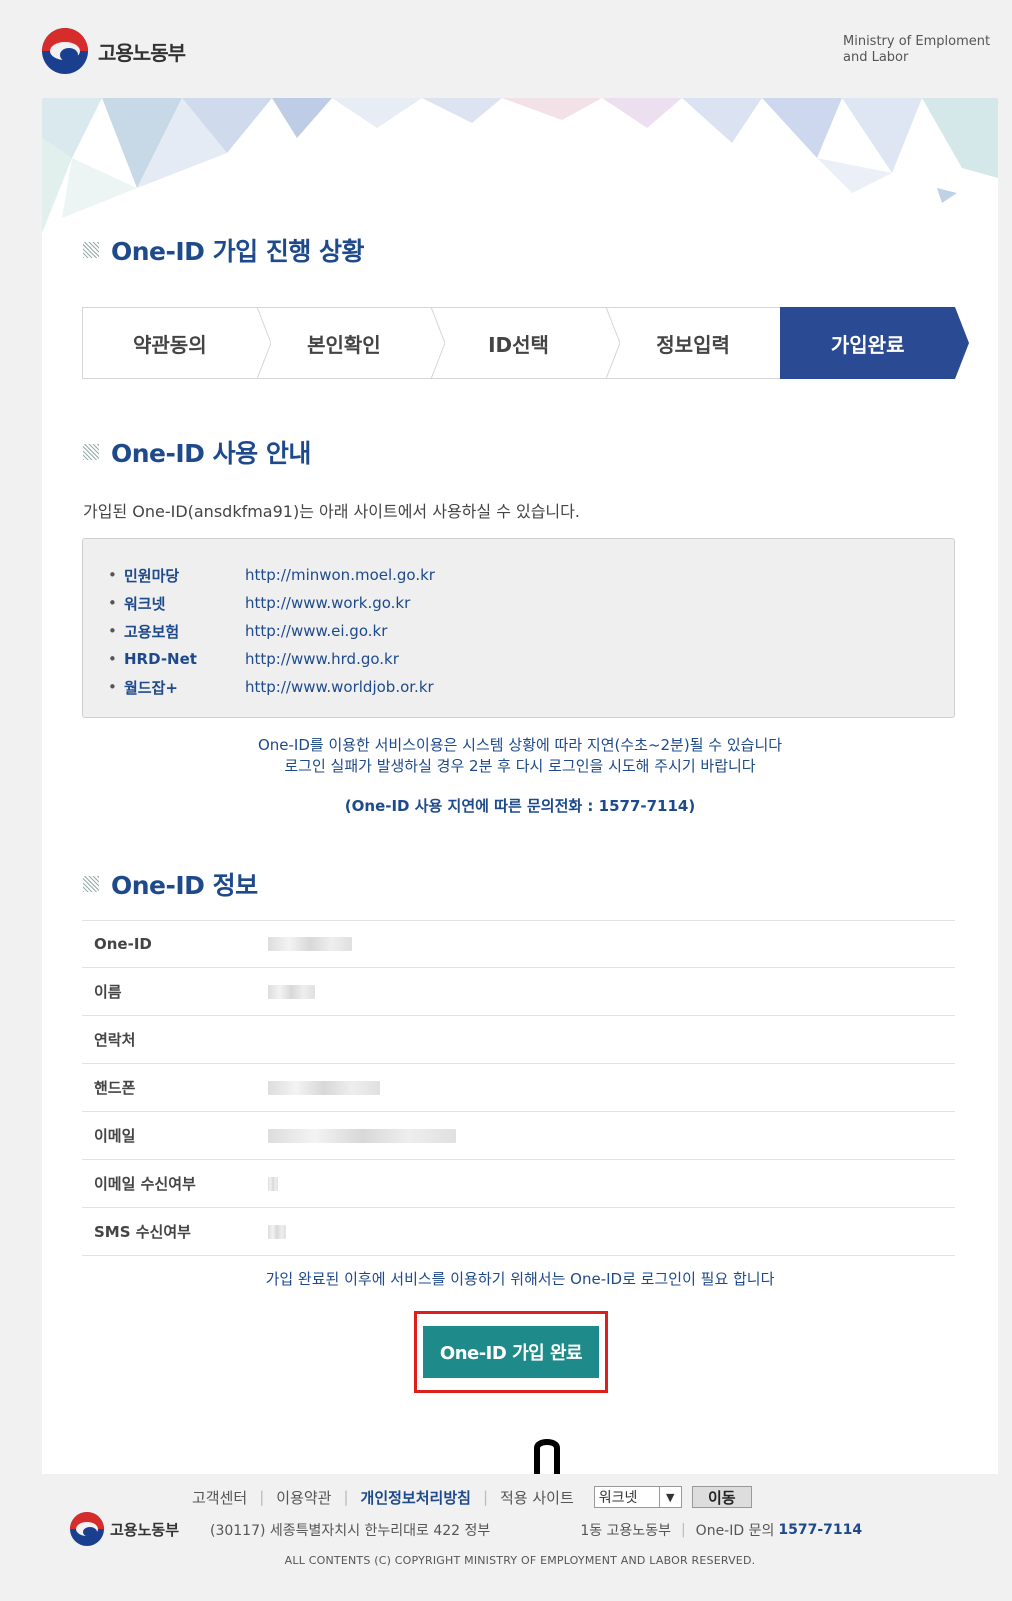 The width and height of the screenshot is (1012, 1601). What do you see at coordinates (537, 1497) in the screenshot?
I see `apply-site-label: 적용 사이트` at bounding box center [537, 1497].